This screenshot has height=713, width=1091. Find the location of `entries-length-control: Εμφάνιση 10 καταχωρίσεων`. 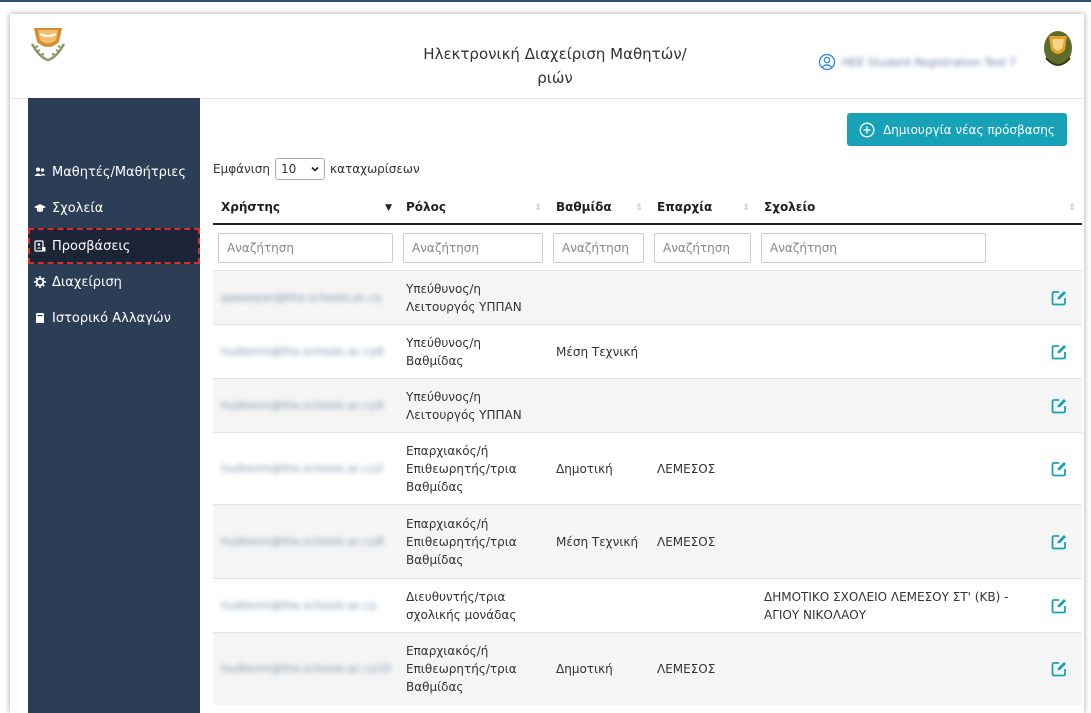

entries-length-control: Εμφάνιση 10 καταχωρίσεων is located at coordinates (316, 169).